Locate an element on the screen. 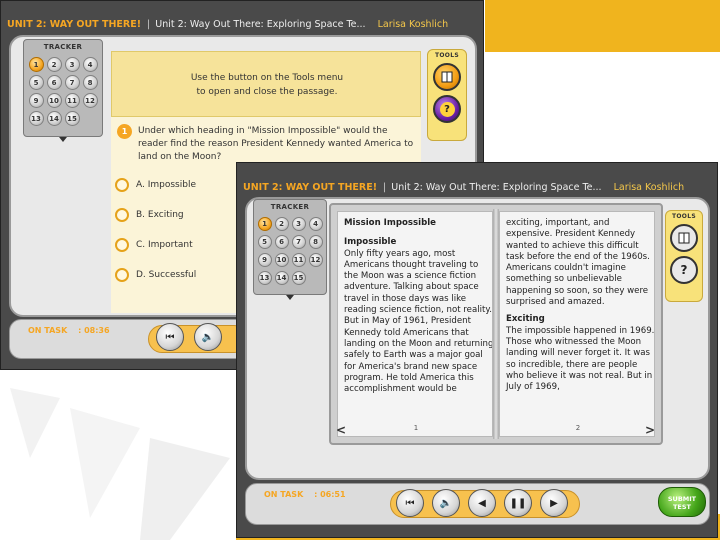 This screenshot has width=720, height=540. pause-icon: ❚❚ is located at coordinates (518, 503).